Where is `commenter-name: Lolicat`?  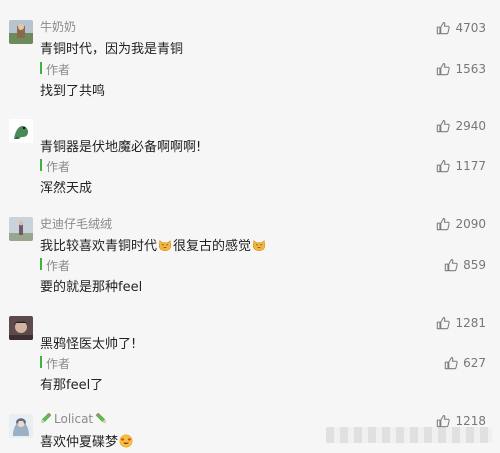
commenter-name: Lolicat is located at coordinates (74, 419).